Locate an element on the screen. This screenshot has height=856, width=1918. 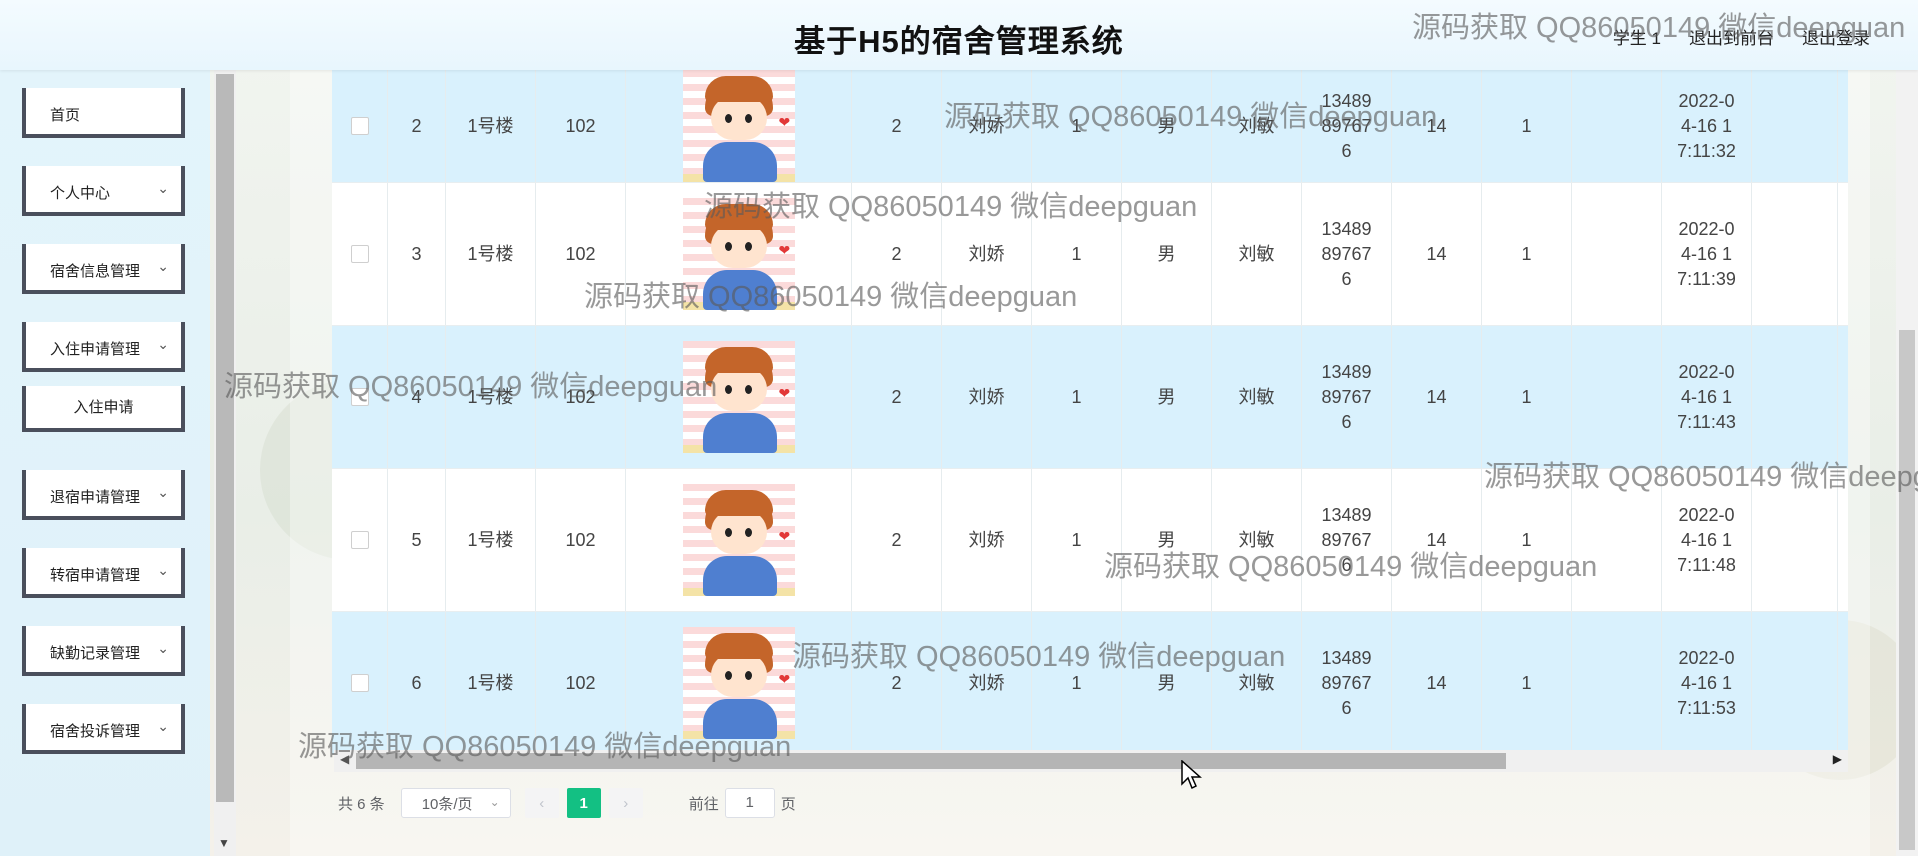
page-scrollbar is located at coordinates (1907, 463).